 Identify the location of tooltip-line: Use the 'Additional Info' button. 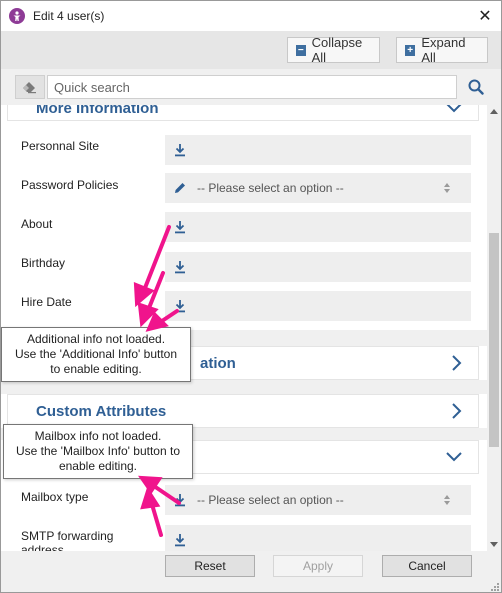
(96, 354).